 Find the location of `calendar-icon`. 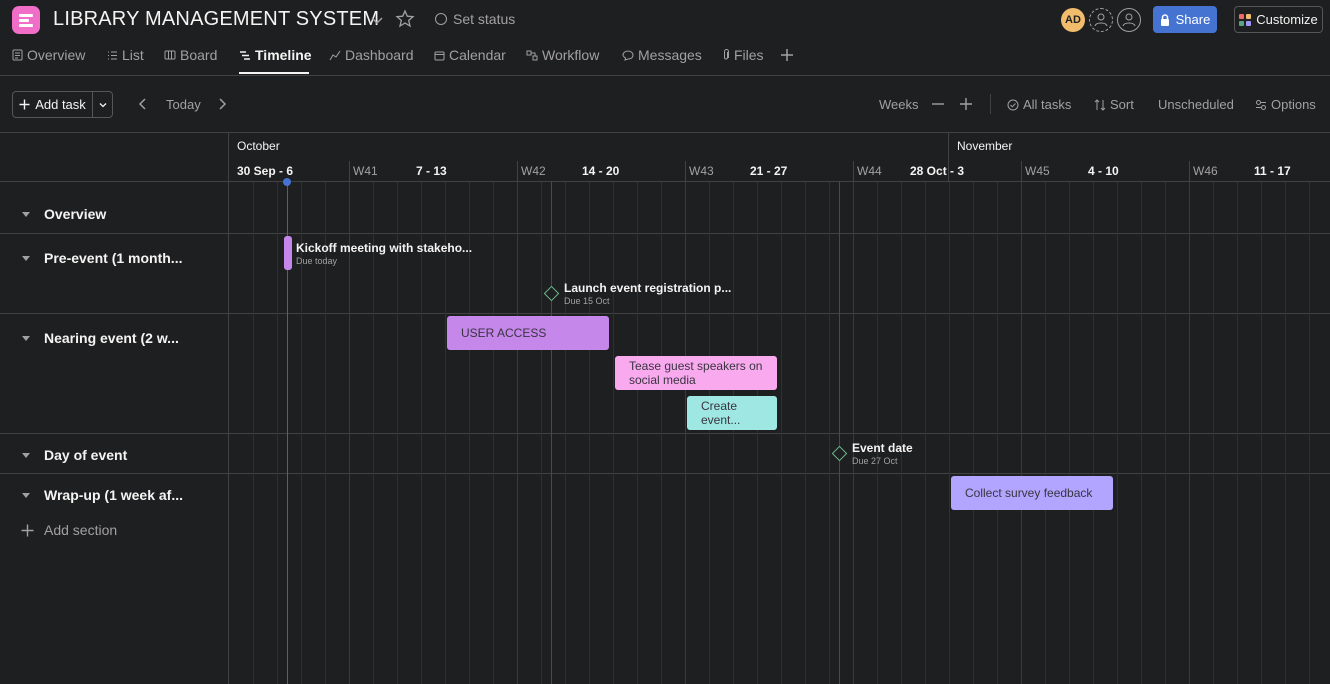

calendar-icon is located at coordinates (439, 55).